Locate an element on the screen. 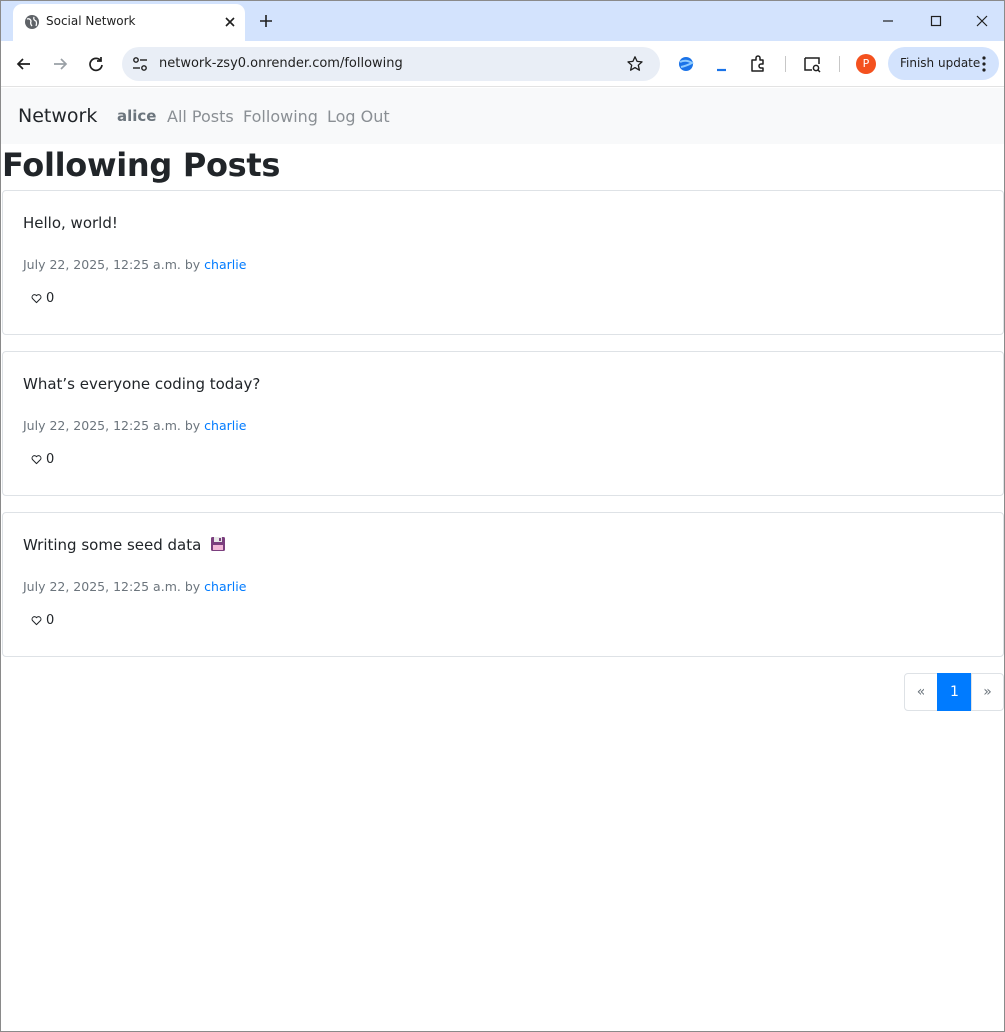 This screenshot has height=1032, width=1005. extension-underscore-icon is located at coordinates (722, 64).